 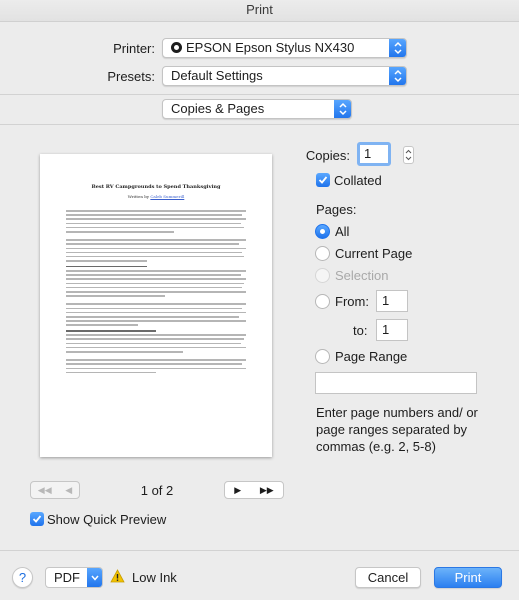 I want to click on printer-popup: EPSON Epson Stylus NX430, so click(x=284, y=48).